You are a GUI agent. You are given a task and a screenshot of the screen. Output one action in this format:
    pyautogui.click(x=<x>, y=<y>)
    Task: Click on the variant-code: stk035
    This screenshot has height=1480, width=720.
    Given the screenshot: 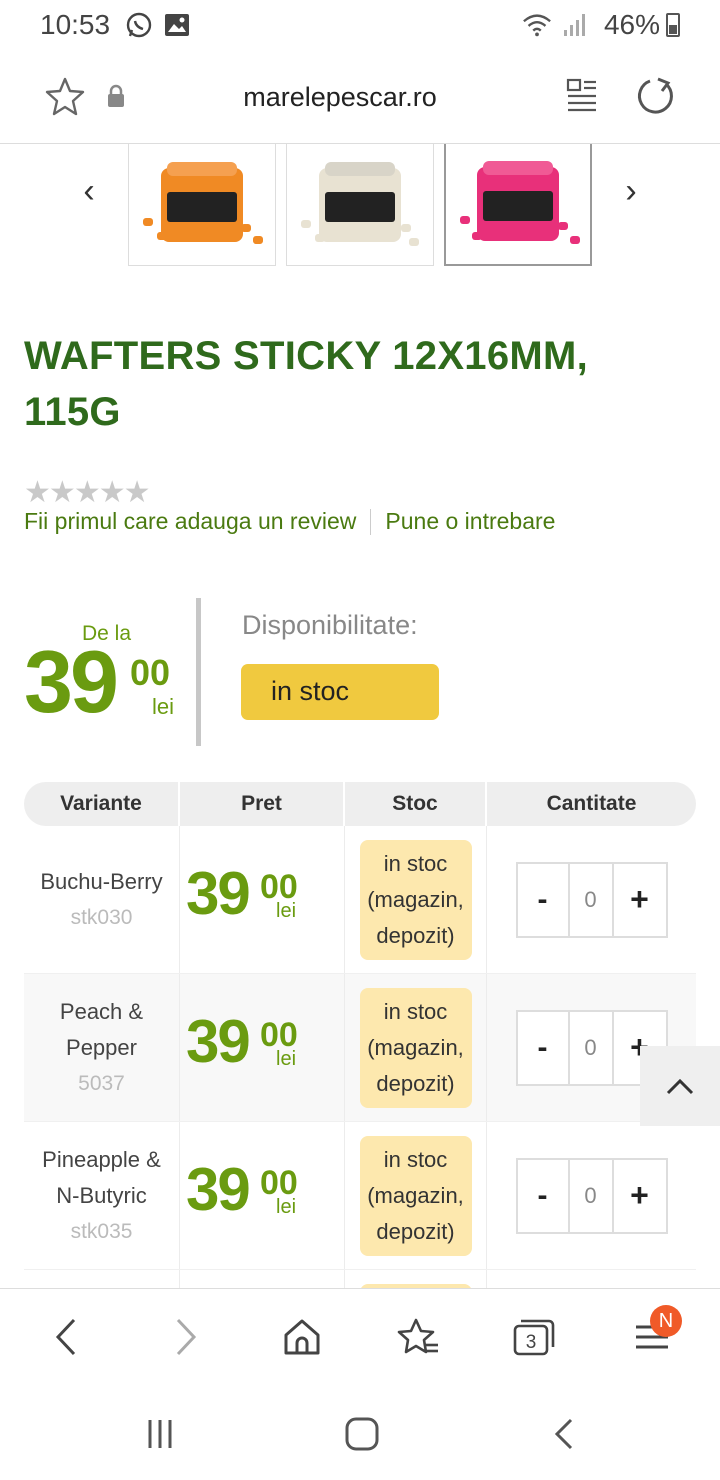 What is the action you would take?
    pyautogui.click(x=101, y=1231)
    